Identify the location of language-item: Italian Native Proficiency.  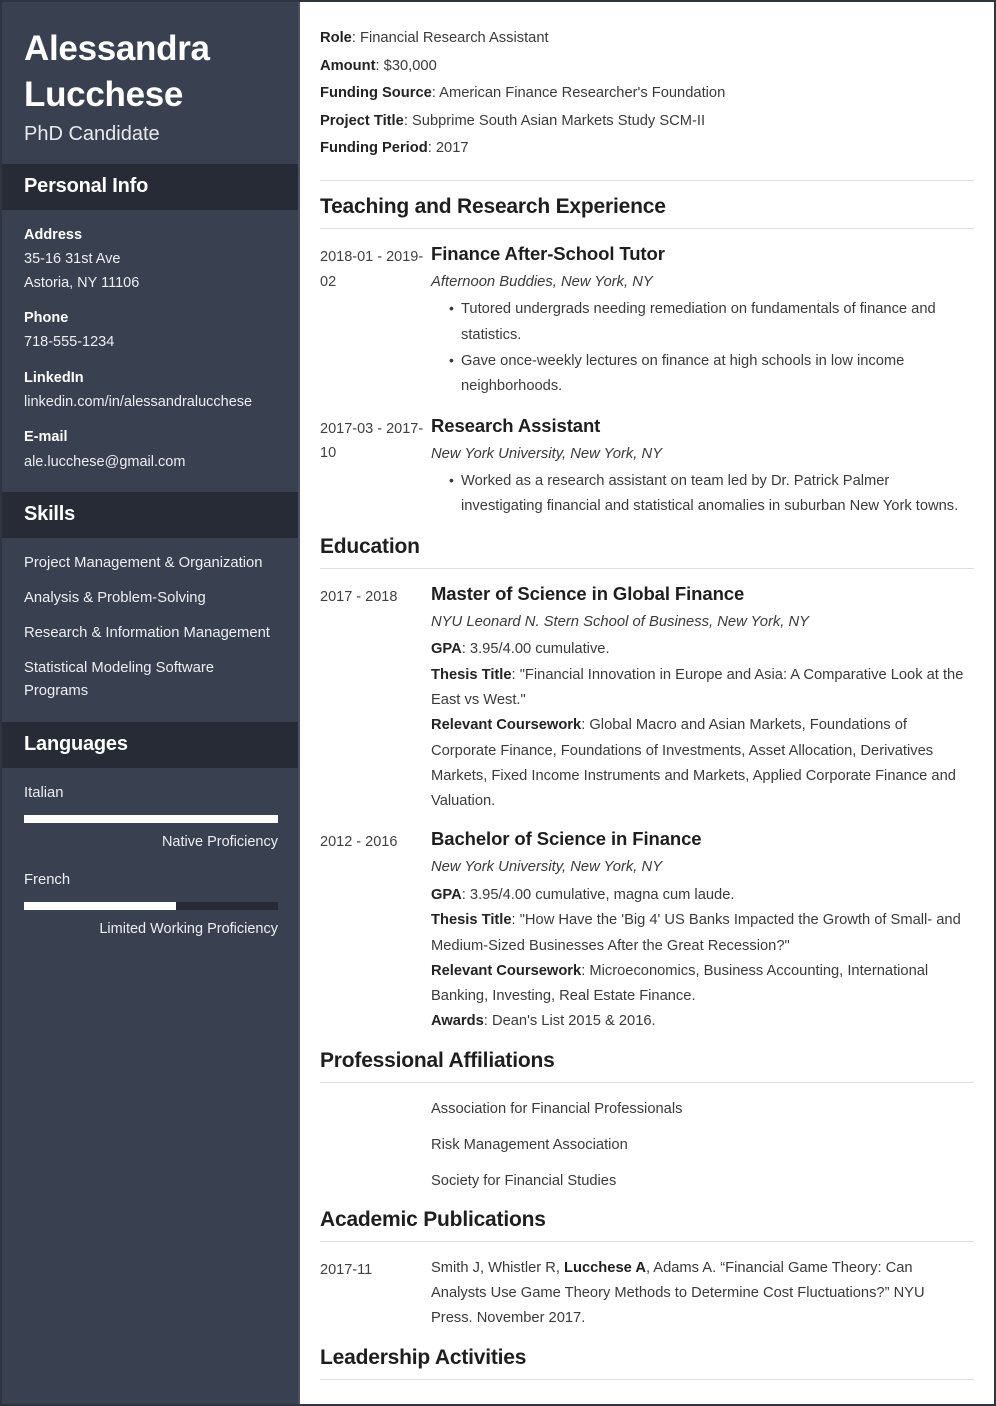
(151, 818).